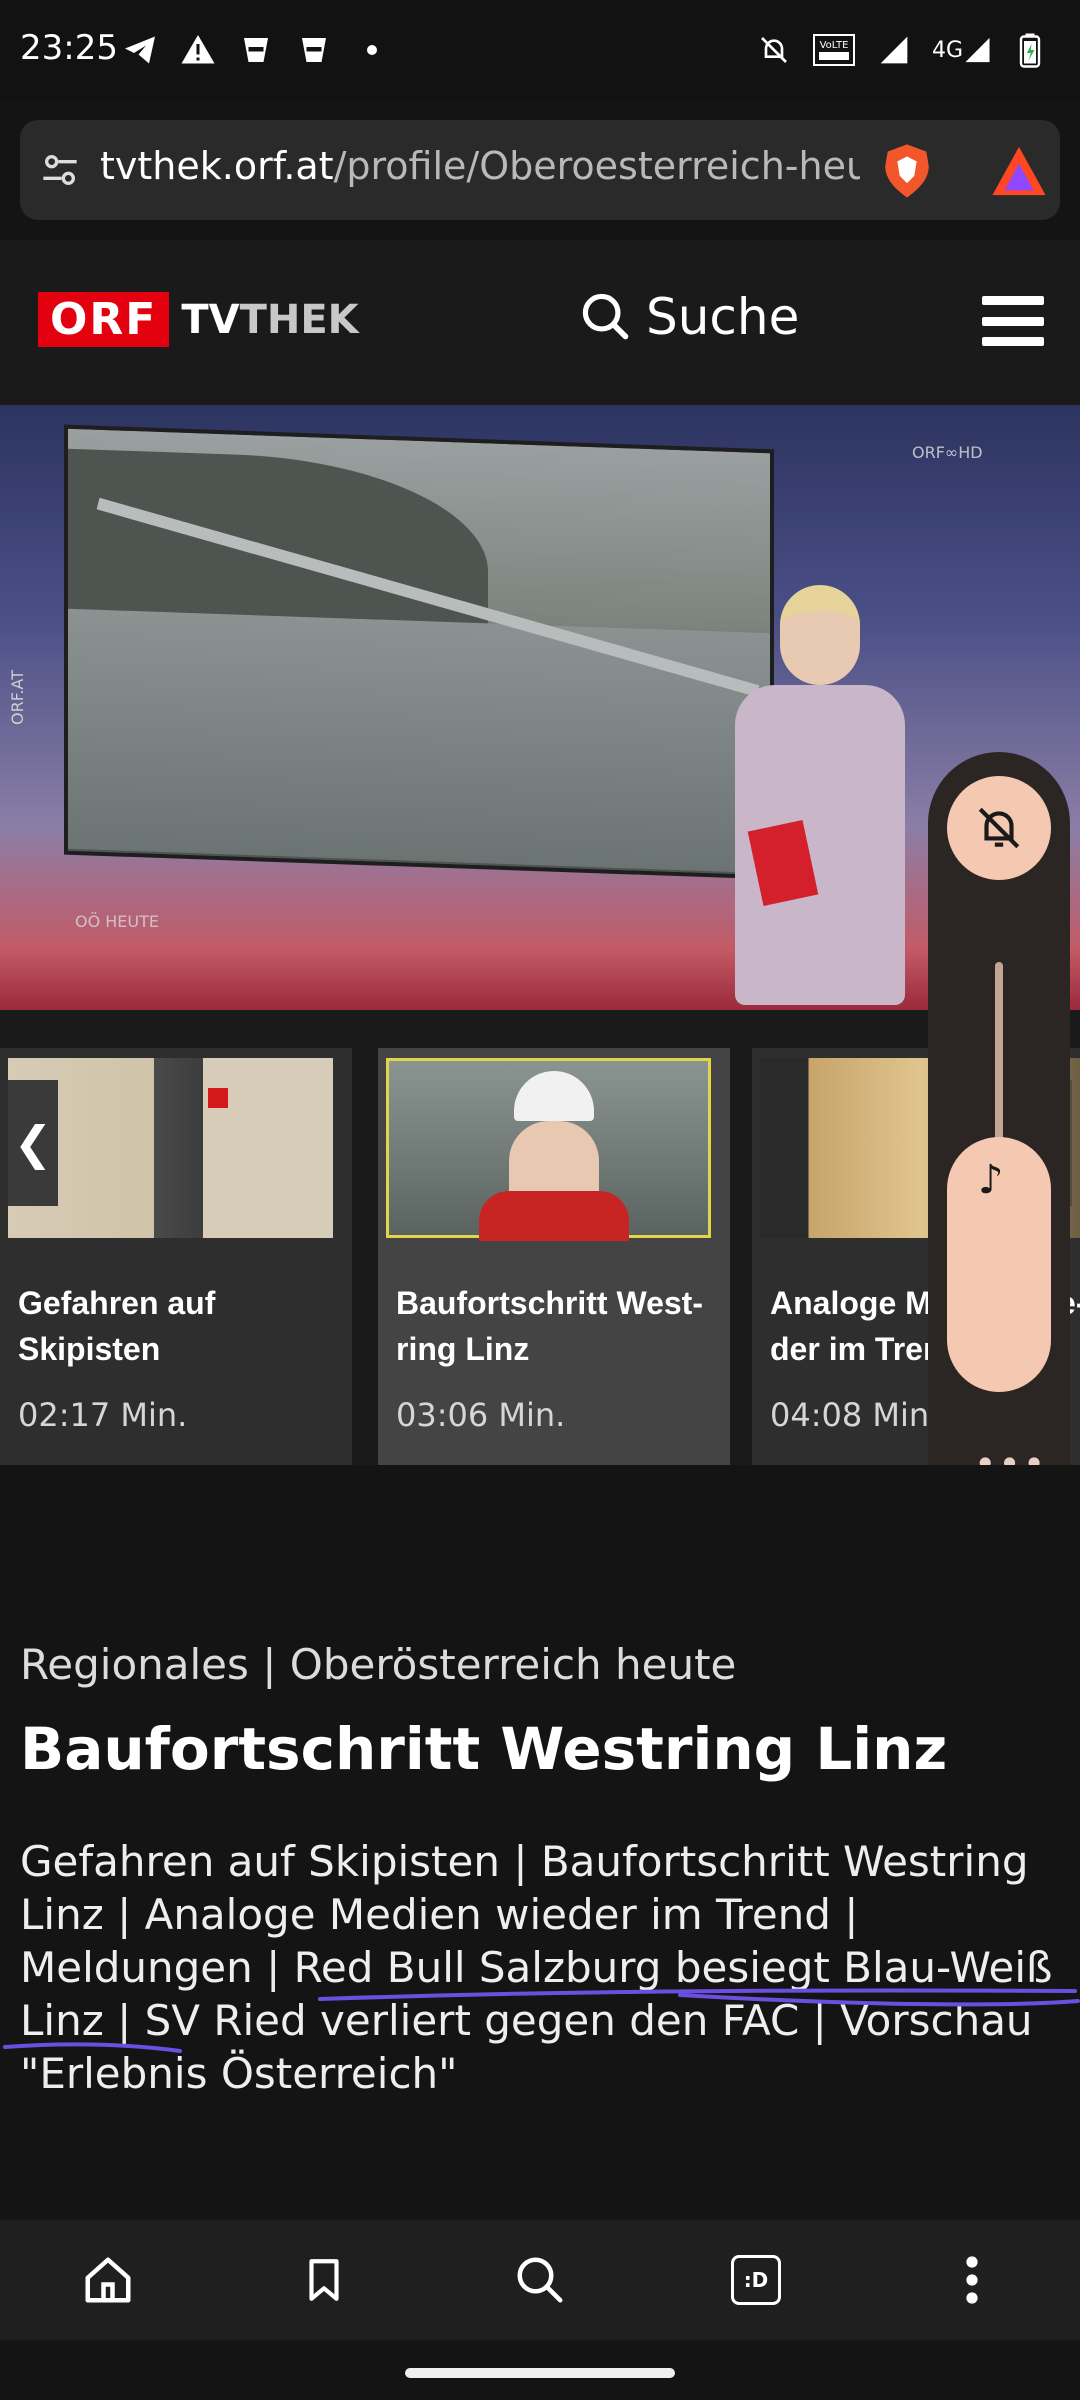 Image resolution: width=1080 pixels, height=2400 pixels. I want to click on volte-icon: VoLTE, so click(834, 50).